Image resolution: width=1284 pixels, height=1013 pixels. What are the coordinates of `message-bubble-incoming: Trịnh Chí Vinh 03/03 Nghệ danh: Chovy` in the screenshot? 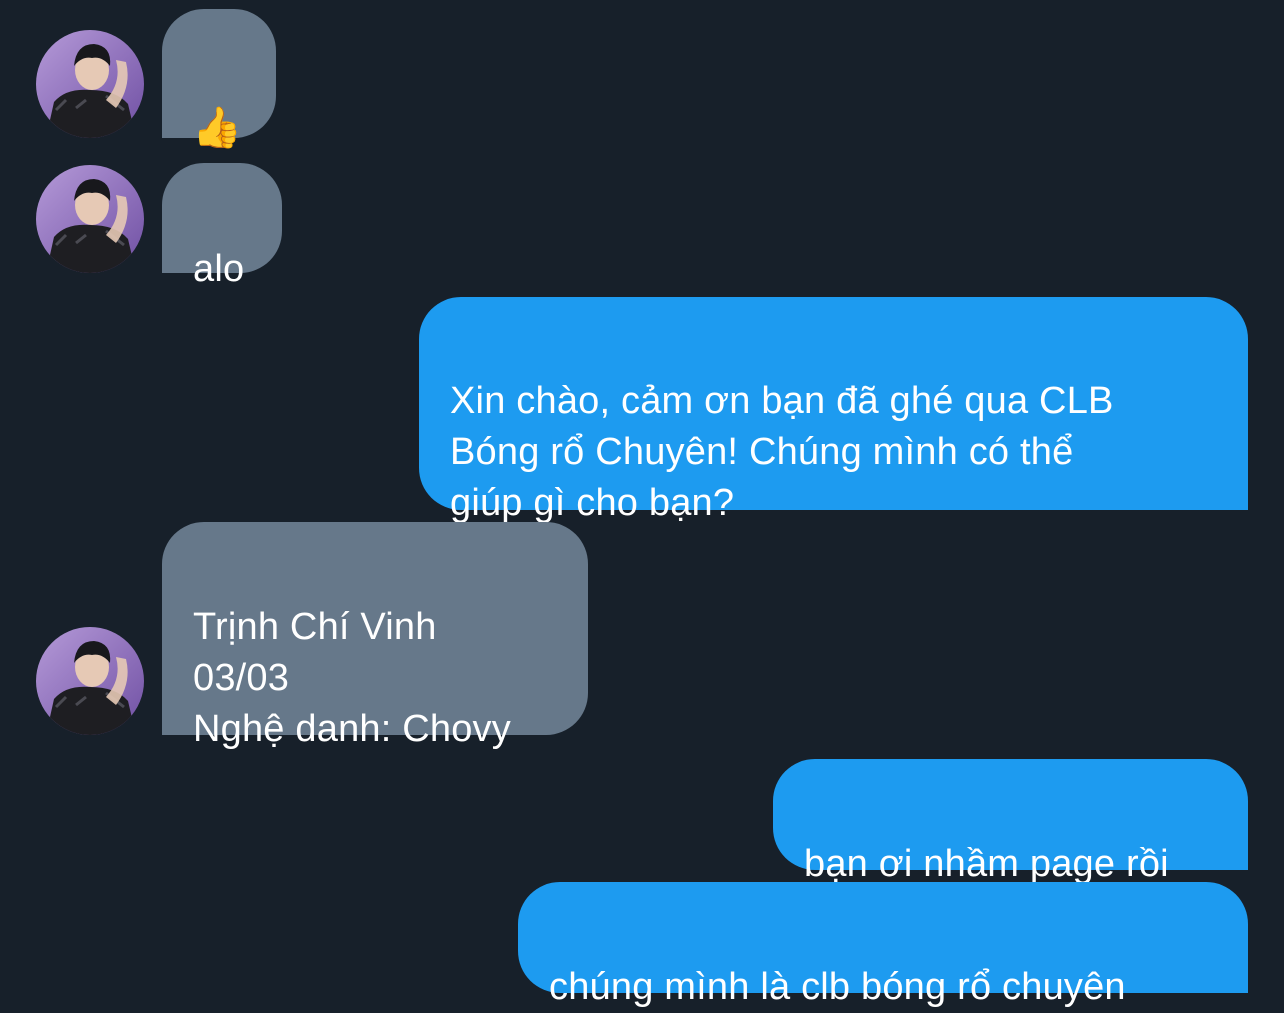 It's located at (375, 636).